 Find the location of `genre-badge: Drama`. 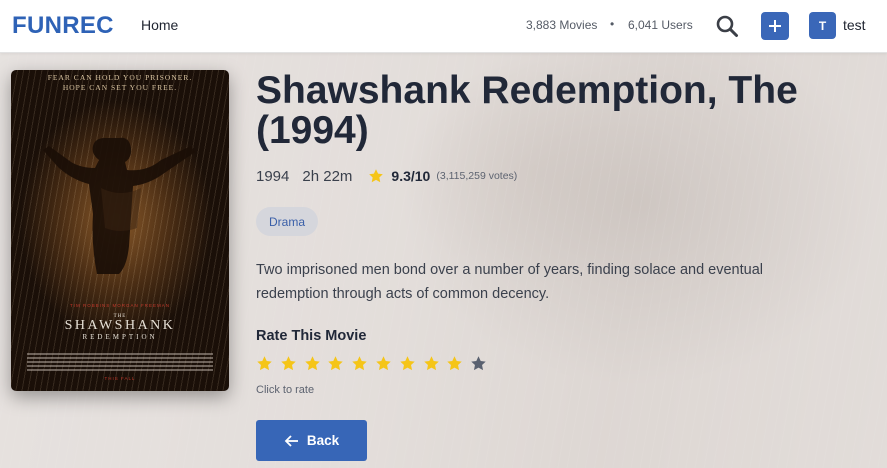

genre-badge: Drama is located at coordinates (287, 221).